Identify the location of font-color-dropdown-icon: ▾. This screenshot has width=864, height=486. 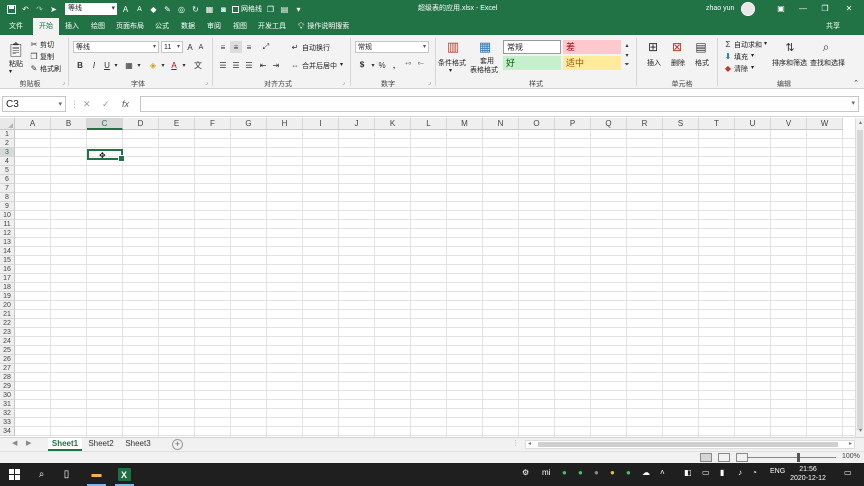
(184, 65).